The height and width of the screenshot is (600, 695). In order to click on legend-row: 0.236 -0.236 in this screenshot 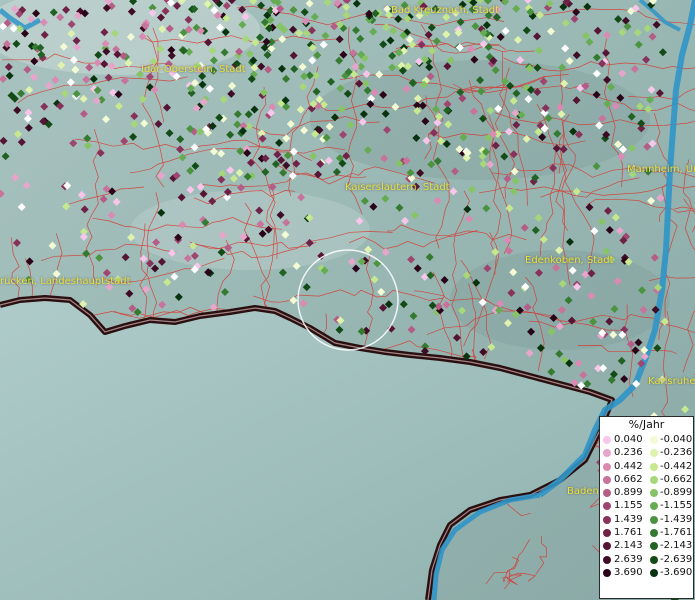, I will do `click(646, 452)`.